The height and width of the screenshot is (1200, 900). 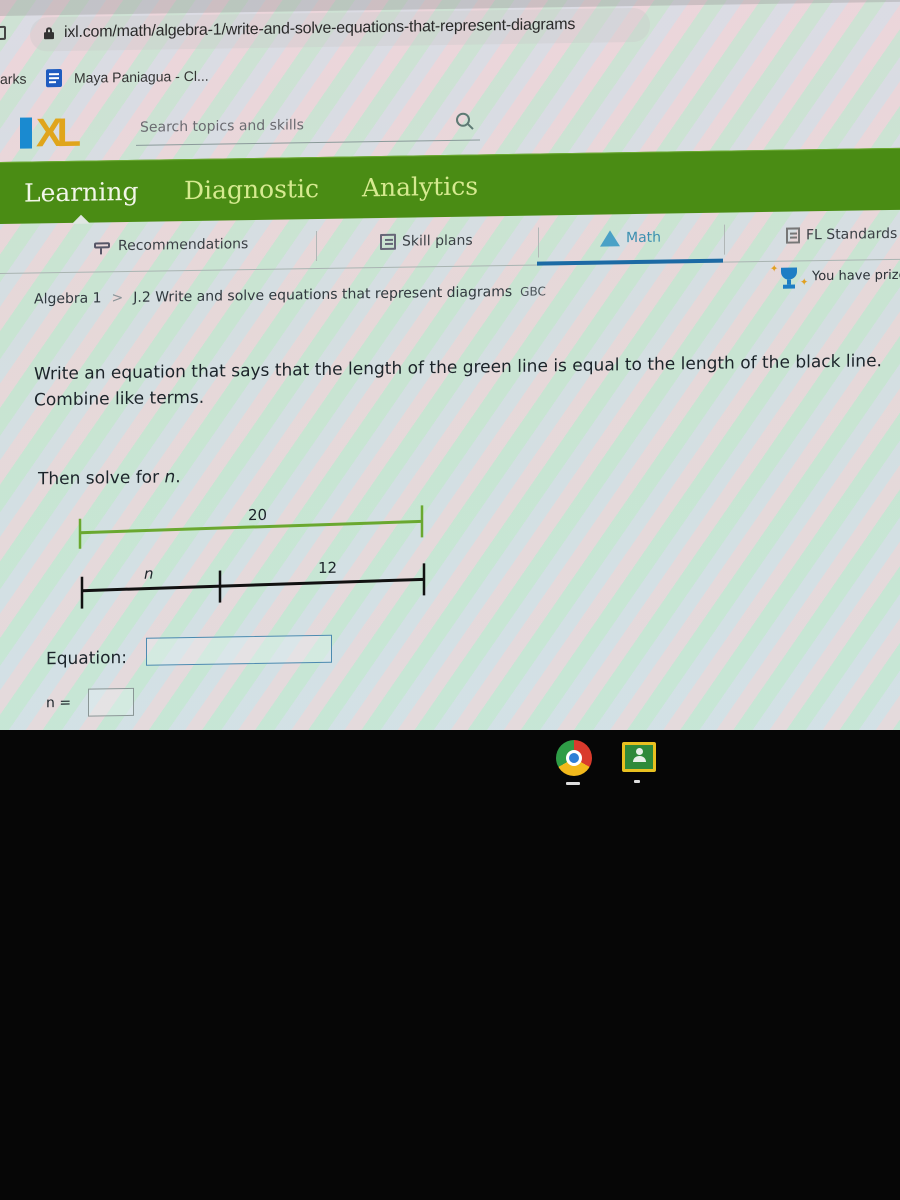 What do you see at coordinates (3, 33) in the screenshot?
I see `home-button-icon` at bounding box center [3, 33].